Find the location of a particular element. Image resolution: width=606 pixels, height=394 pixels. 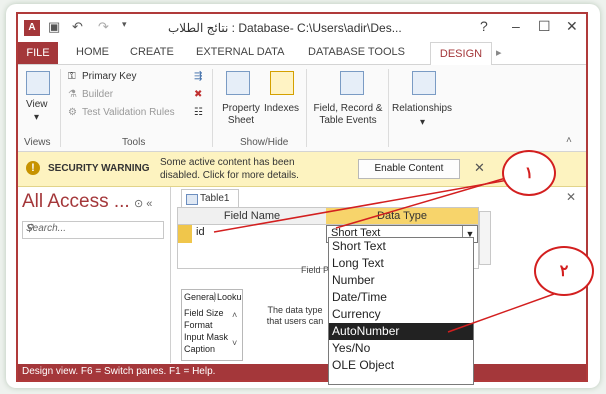

annotation-2: ٢ is located at coordinates (564, 271).